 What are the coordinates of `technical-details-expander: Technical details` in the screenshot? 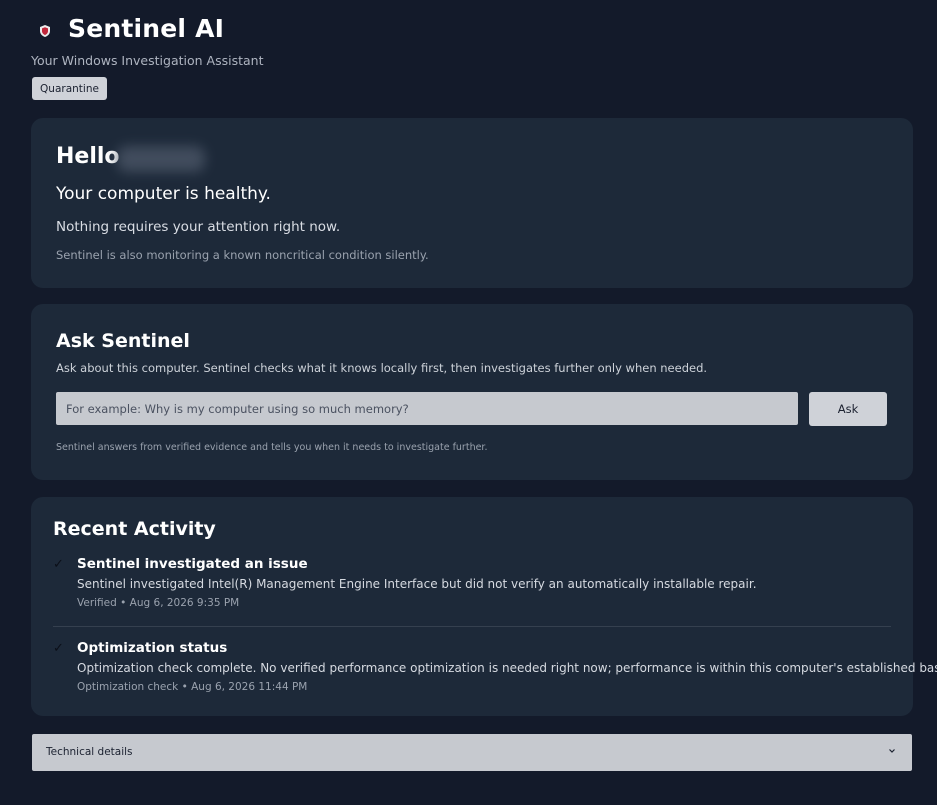 It's located at (472, 752).